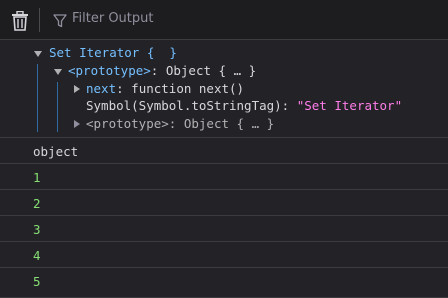 This screenshot has height=298, width=448. Describe the element at coordinates (39, 20) in the screenshot. I see `toolbar-separator` at that location.